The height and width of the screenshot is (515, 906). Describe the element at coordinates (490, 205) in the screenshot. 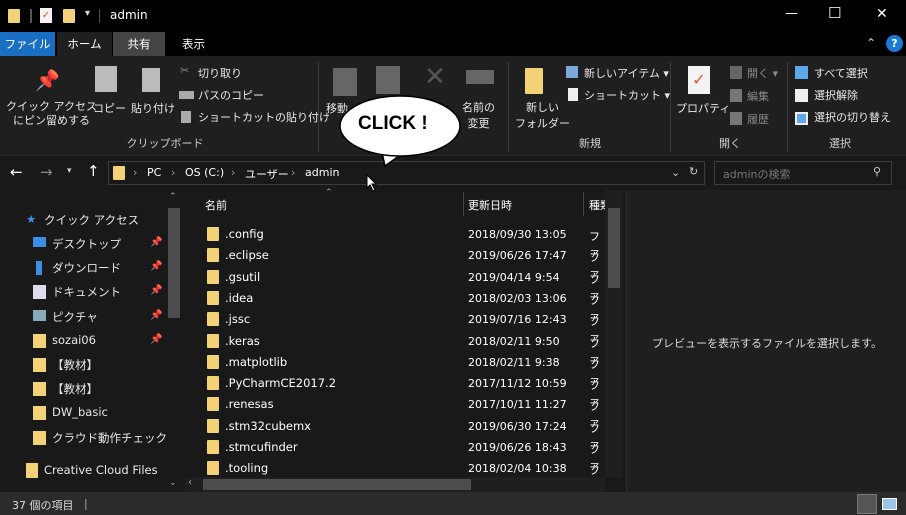

I see `column-header-date: 更新日時` at that location.